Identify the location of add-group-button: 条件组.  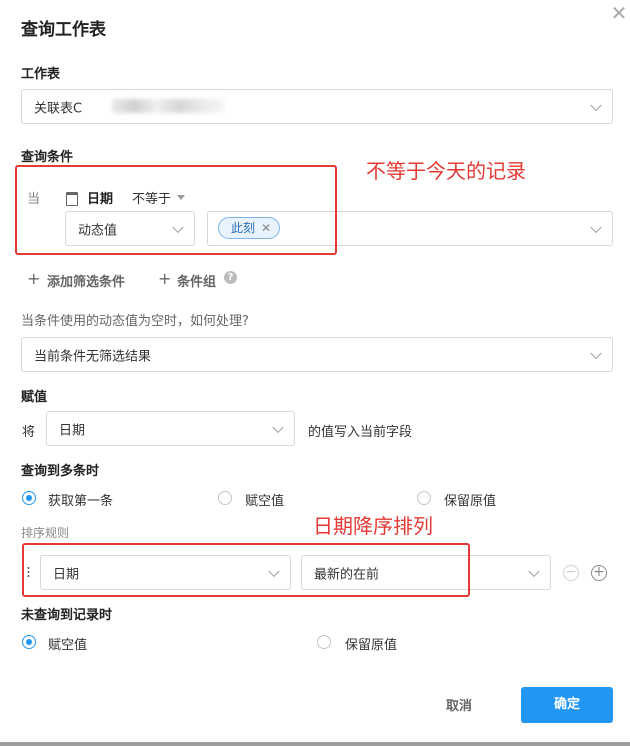
(196, 280).